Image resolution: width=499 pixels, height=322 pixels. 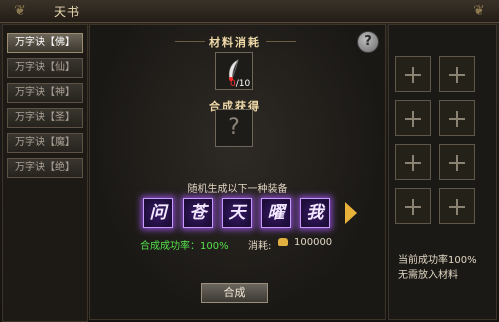 I want to click on current-success-rate: 当前成功率100%, so click(x=437, y=260).